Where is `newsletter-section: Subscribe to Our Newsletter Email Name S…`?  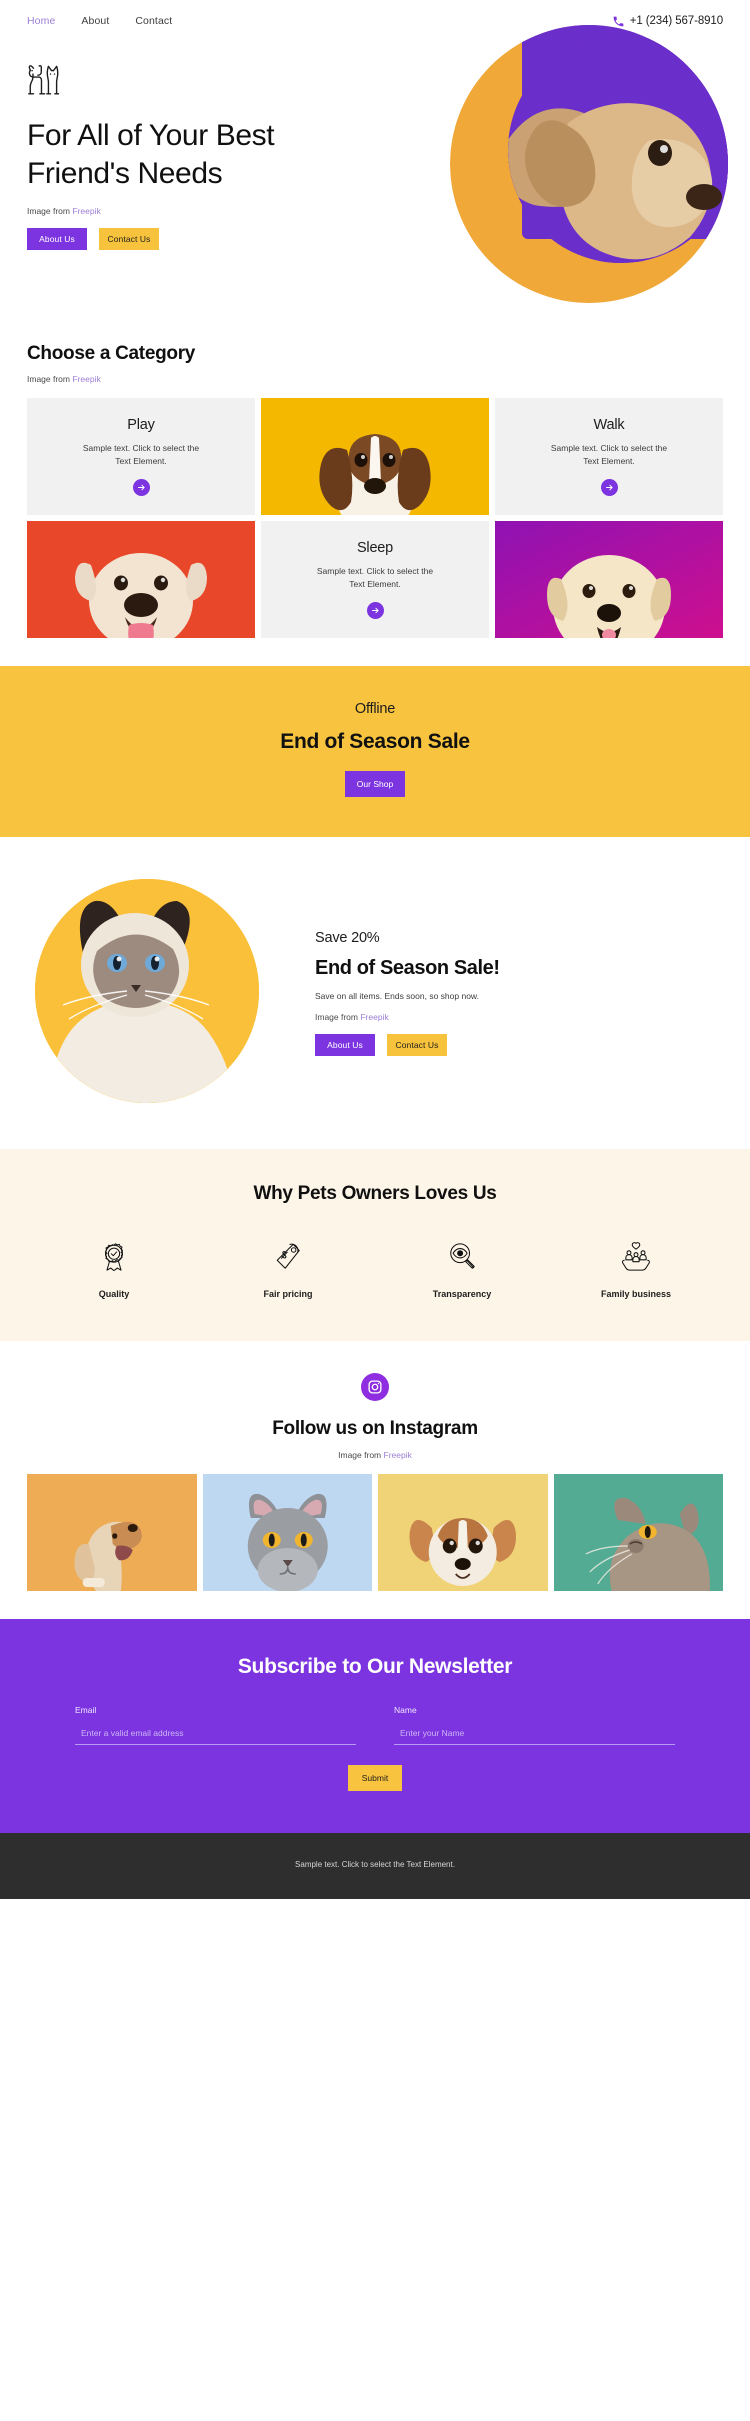
newsletter-section: Subscribe to Our Newsletter Email Name S… is located at coordinates (375, 1726).